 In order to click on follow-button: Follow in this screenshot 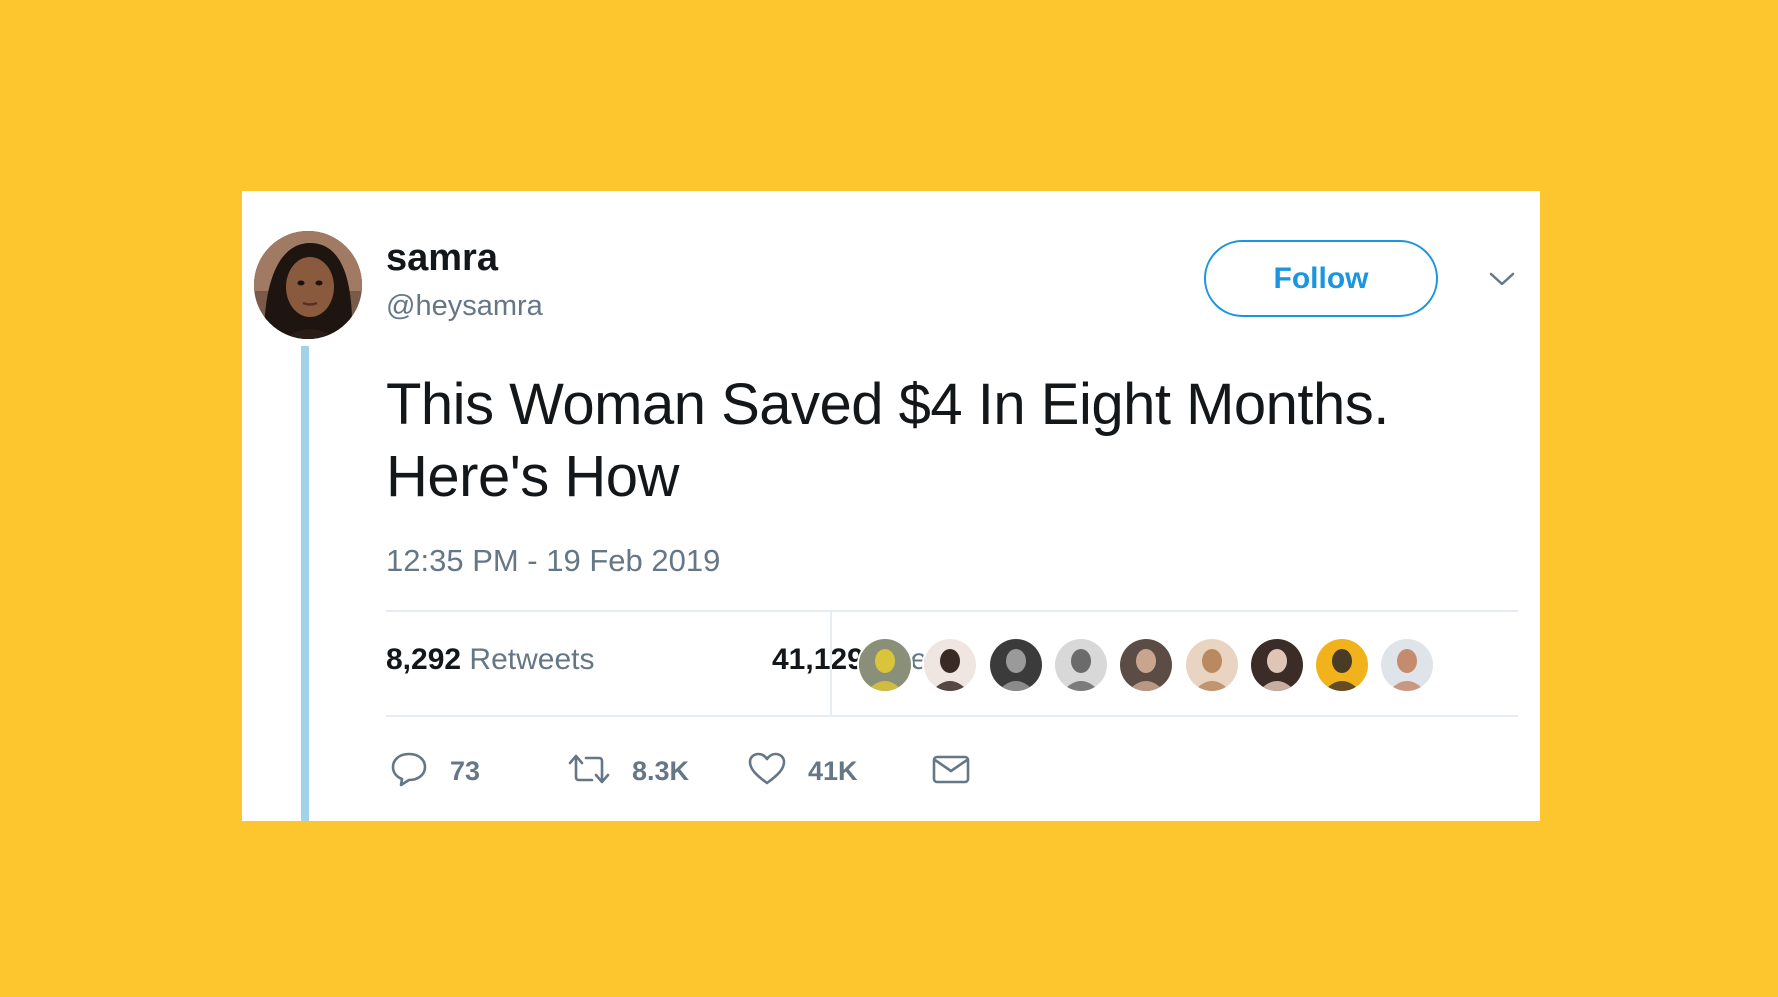, I will do `click(1321, 278)`.